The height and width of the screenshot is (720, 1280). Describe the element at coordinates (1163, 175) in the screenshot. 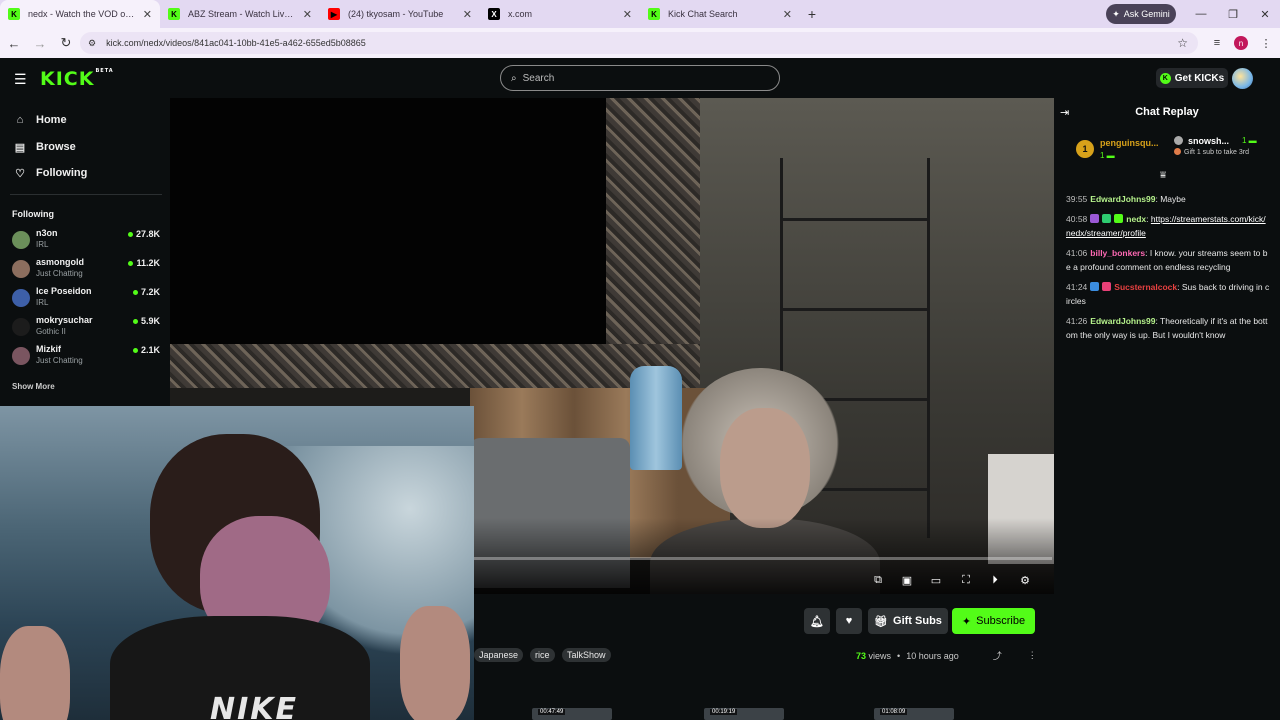

I see `expand-leaderboard-icon: ⩸` at that location.